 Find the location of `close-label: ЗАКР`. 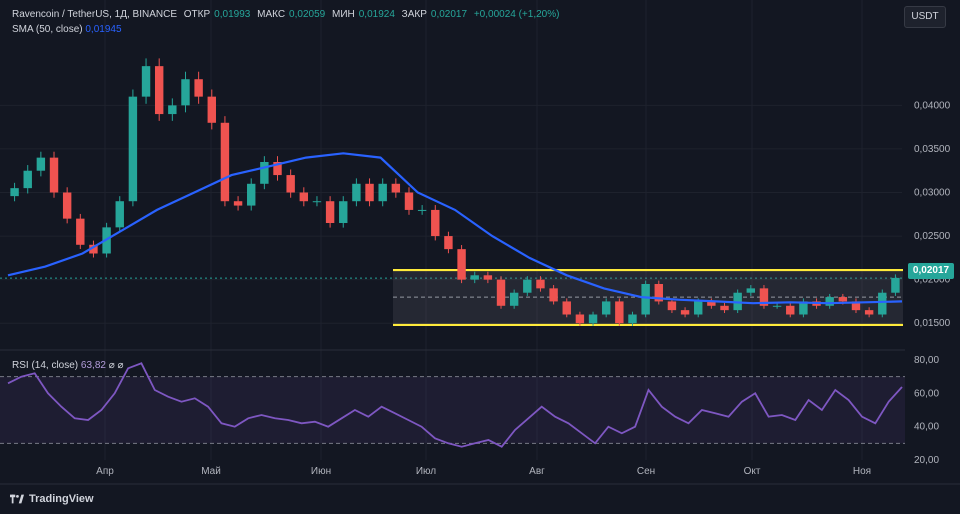

close-label: ЗАКР is located at coordinates (414, 14).